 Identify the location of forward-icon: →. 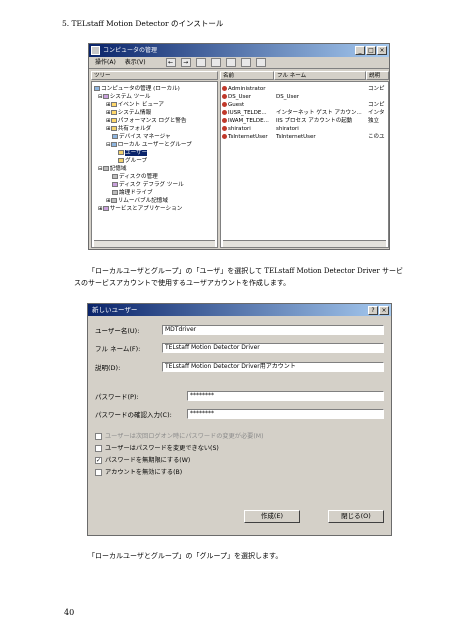
(185, 62).